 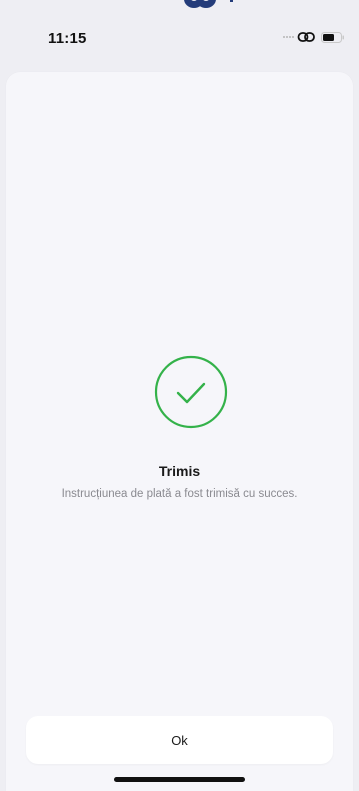 What do you see at coordinates (306, 37) in the screenshot?
I see `link-icon` at bounding box center [306, 37].